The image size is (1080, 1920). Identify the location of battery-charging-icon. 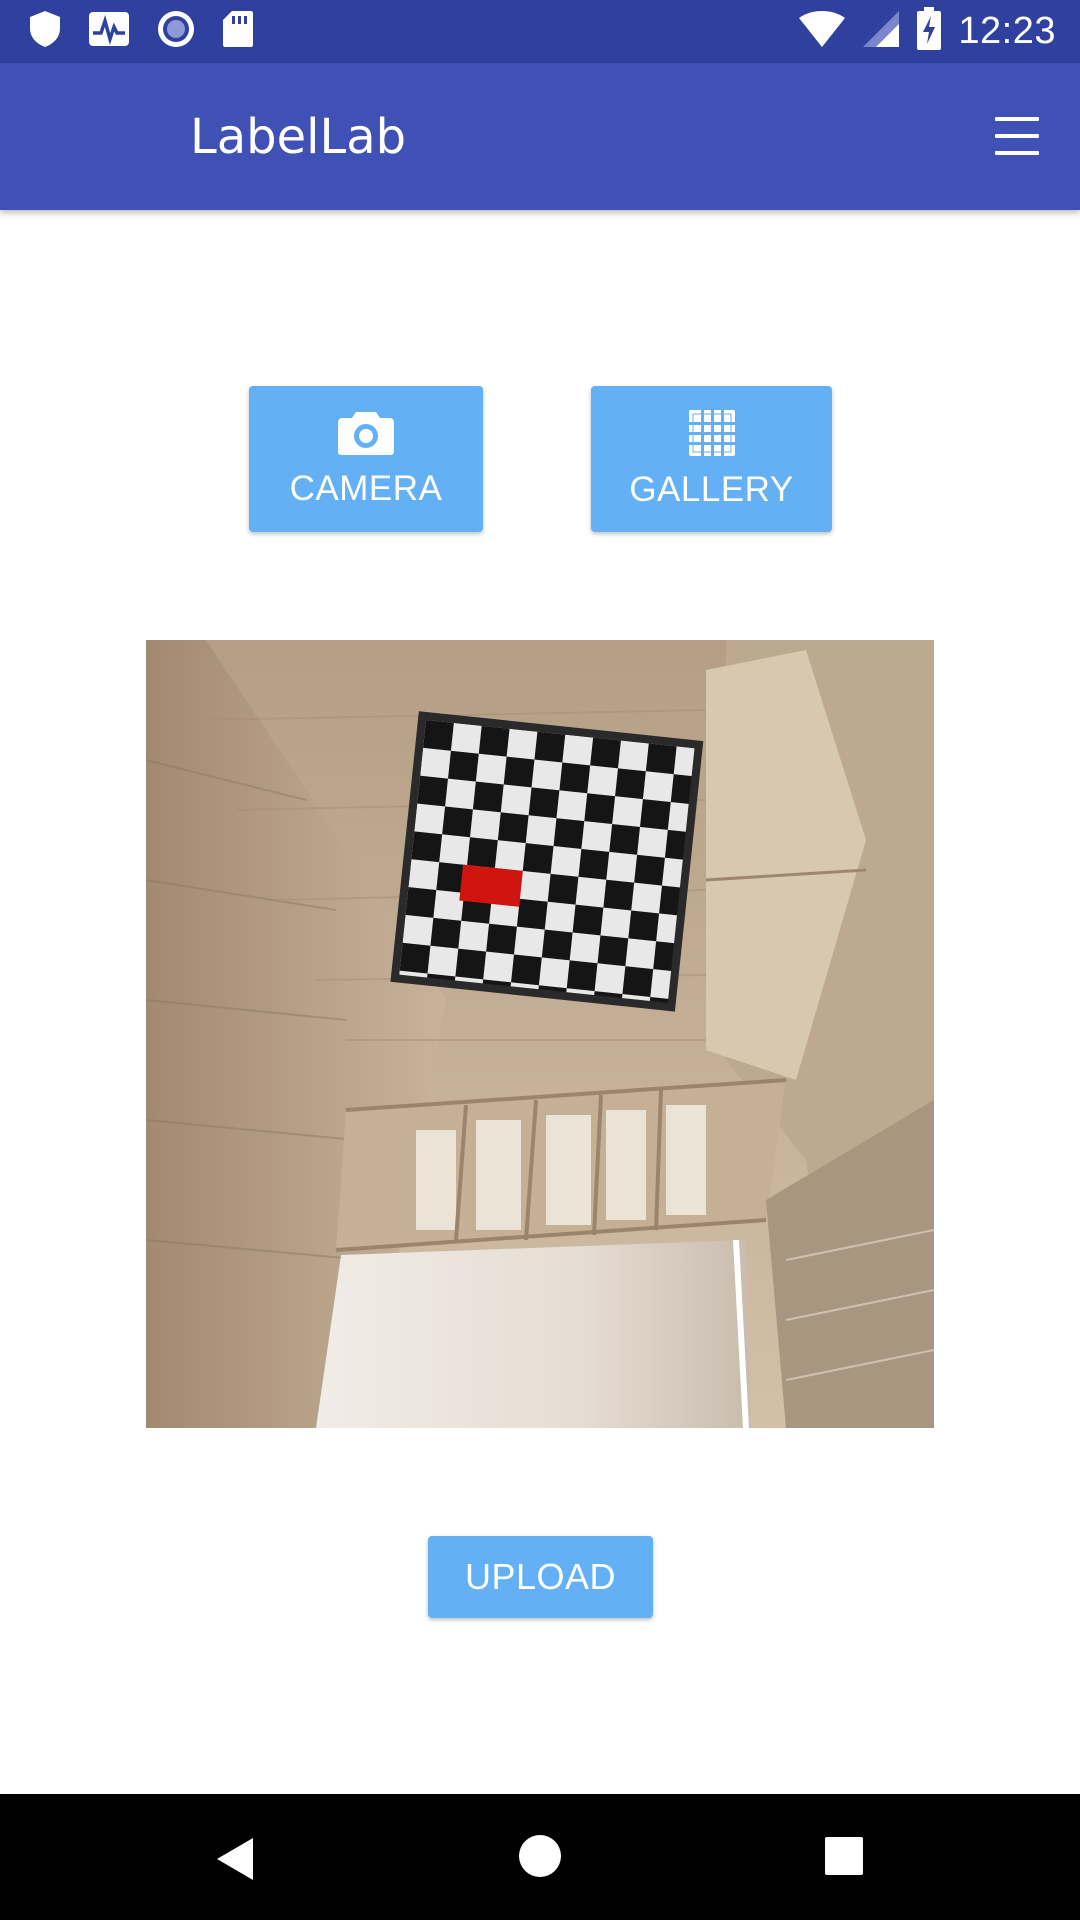
(929, 31).